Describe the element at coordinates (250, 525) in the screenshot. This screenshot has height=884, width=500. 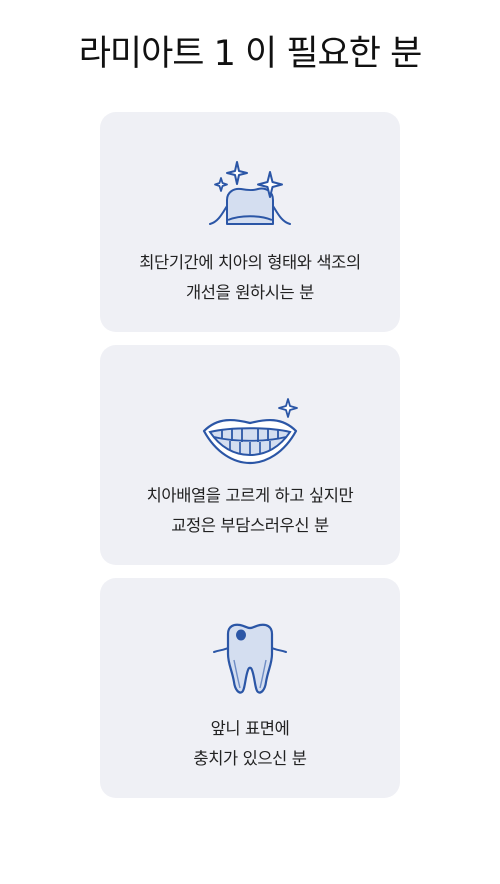
I see `card-description-line: 교정은 부담스러우신 분` at that location.